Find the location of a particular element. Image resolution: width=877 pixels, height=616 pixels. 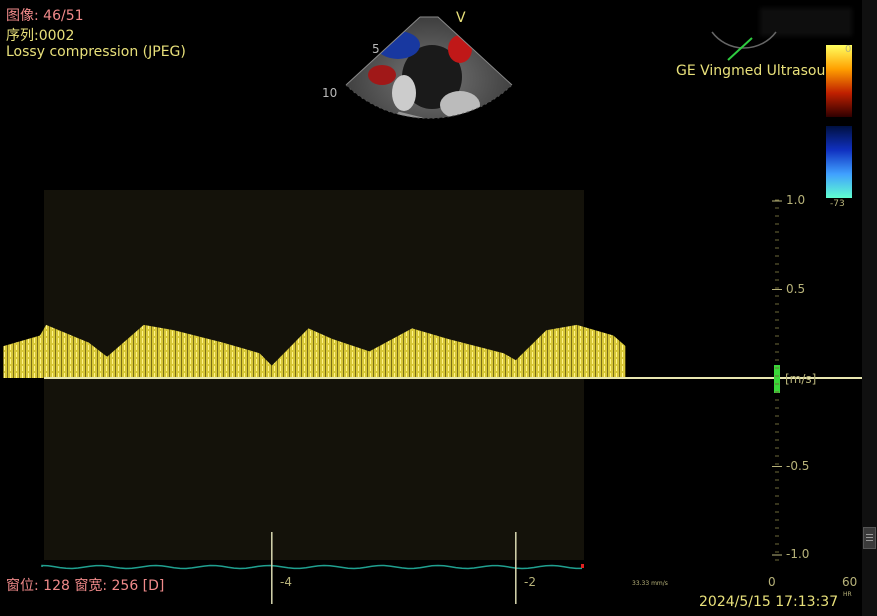

x-tick-label: -4 is located at coordinates (286, 582).